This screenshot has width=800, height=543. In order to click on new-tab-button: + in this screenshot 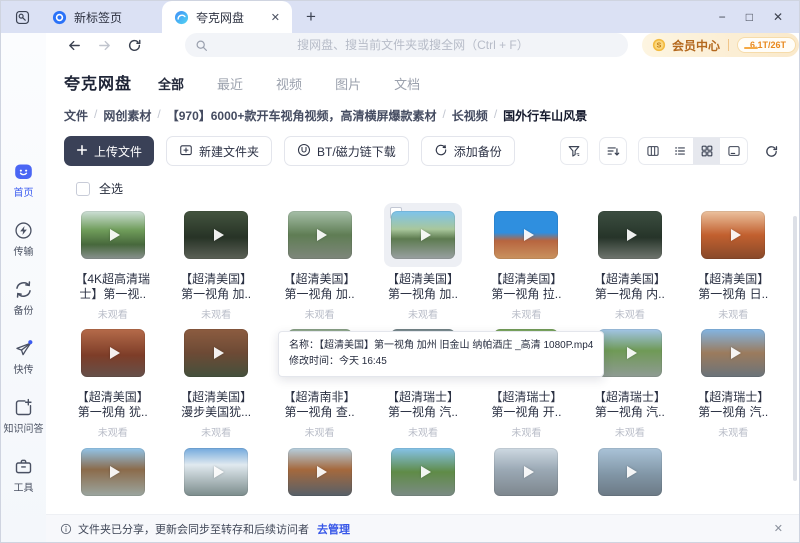, I will do `click(311, 17)`.